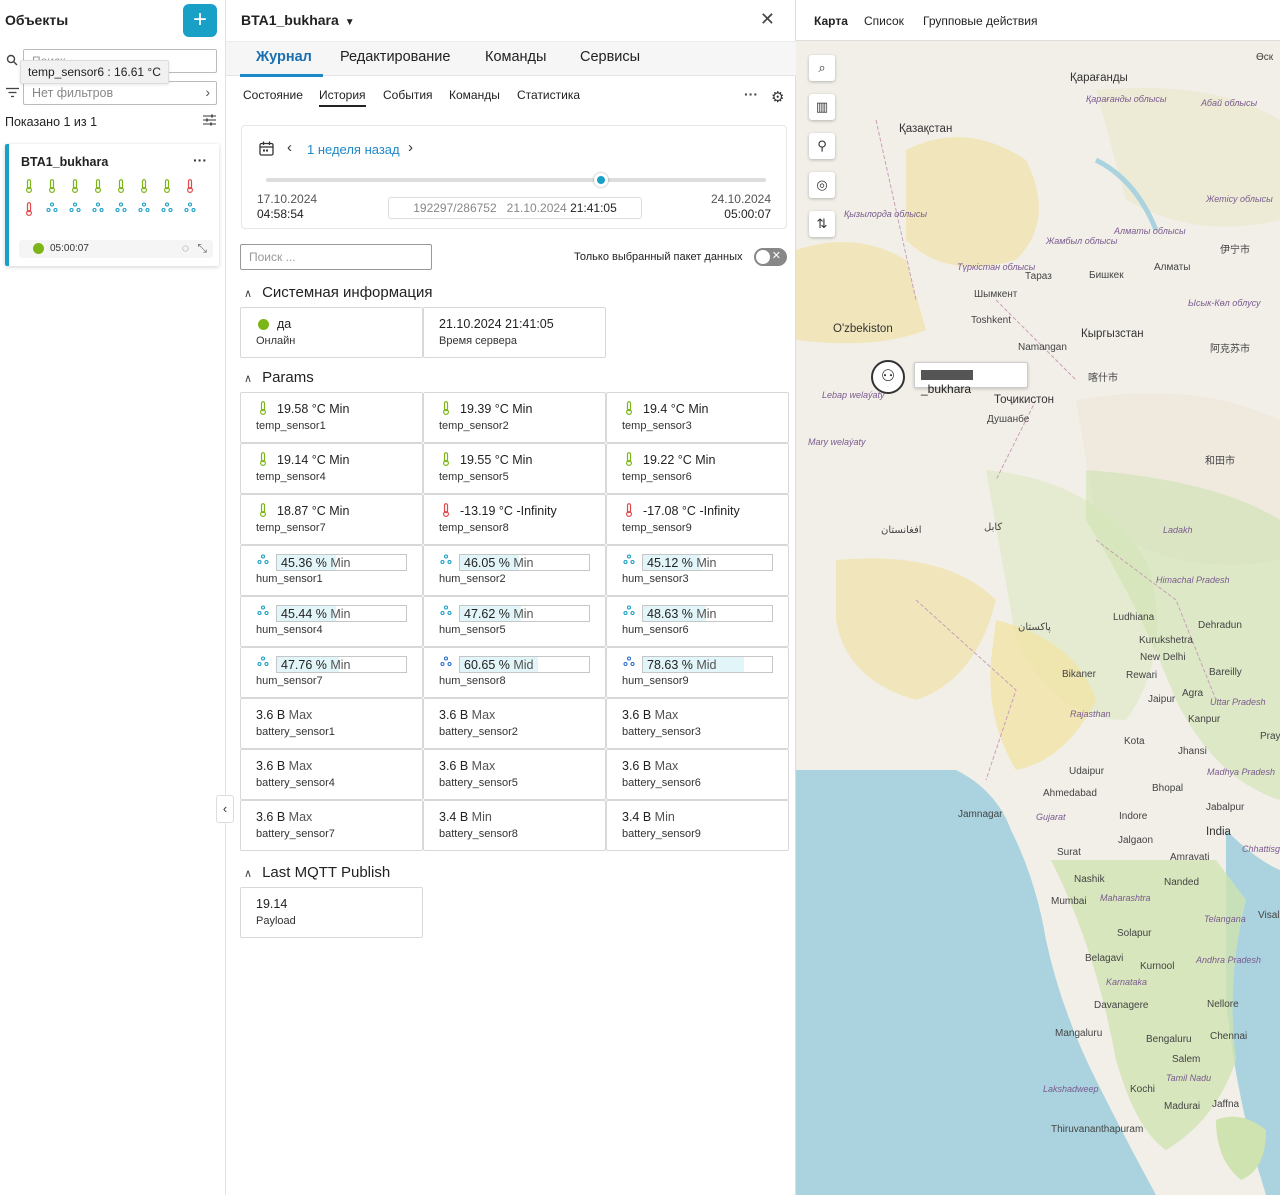 The height and width of the screenshot is (1195, 1280). What do you see at coordinates (697, 774) in the screenshot?
I see `param-battery_sensor6: 3.6 В Max battery_sensor6` at bounding box center [697, 774].